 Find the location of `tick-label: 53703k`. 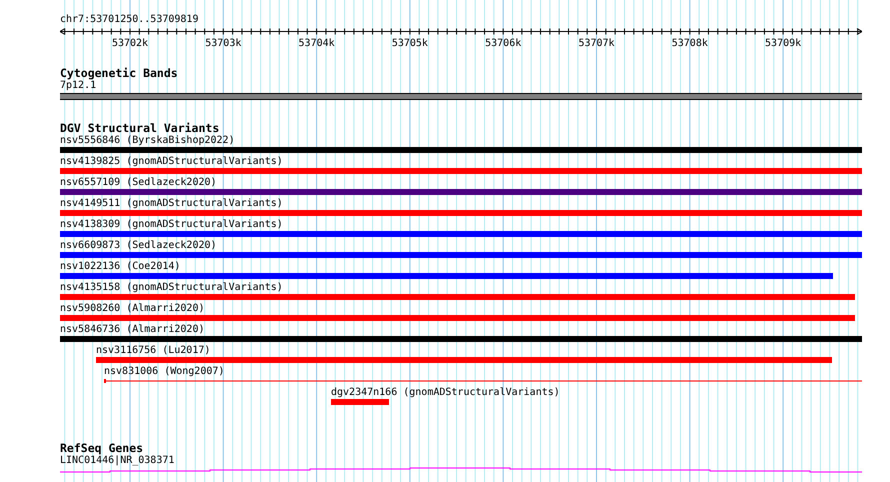

tick-label: 53703k is located at coordinates (223, 43).